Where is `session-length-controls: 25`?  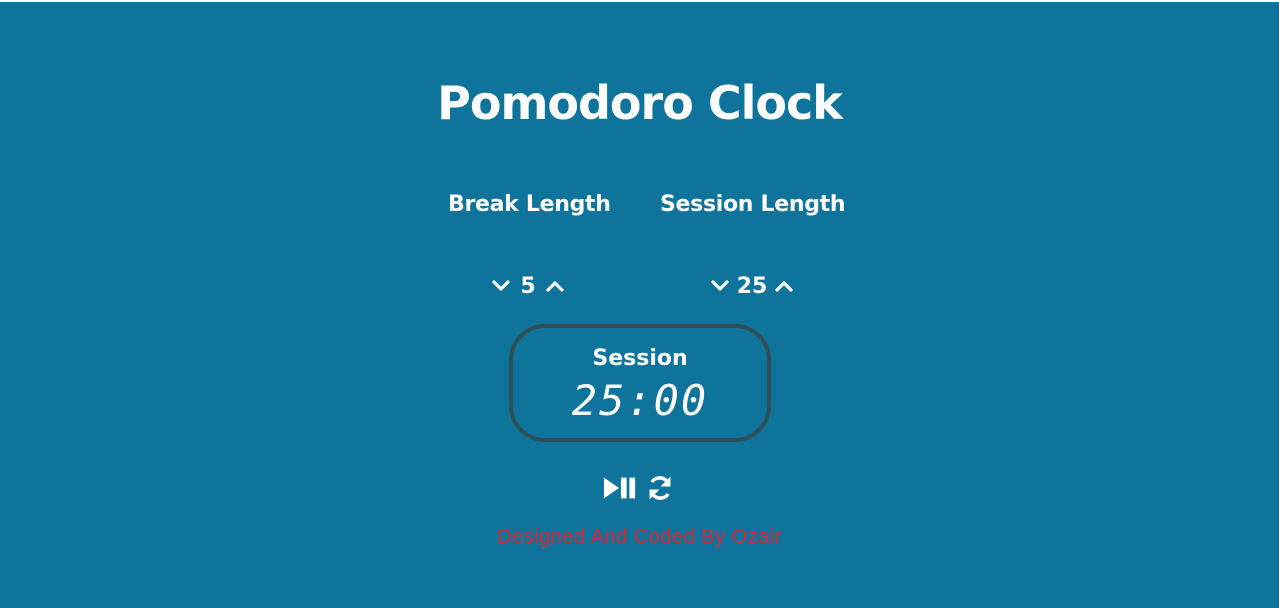 session-length-controls: 25 is located at coordinates (752, 286).